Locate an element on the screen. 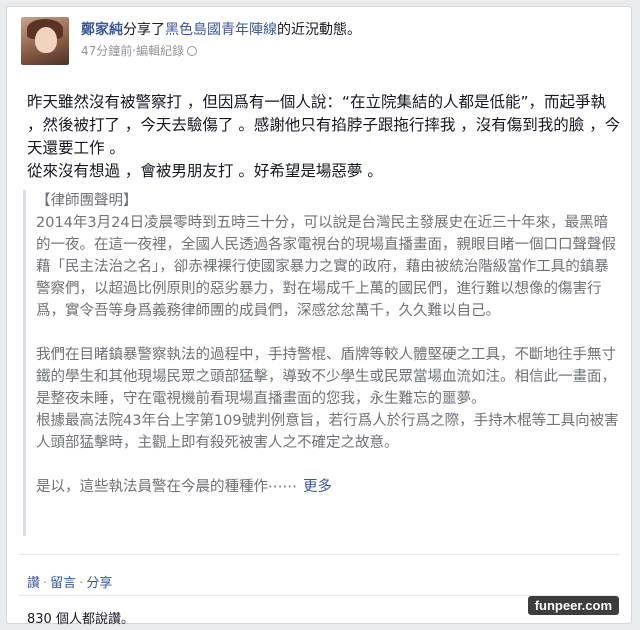 This screenshot has height=630, width=640. likes-summary: 830 個人都說讚。 is located at coordinates (80, 617).